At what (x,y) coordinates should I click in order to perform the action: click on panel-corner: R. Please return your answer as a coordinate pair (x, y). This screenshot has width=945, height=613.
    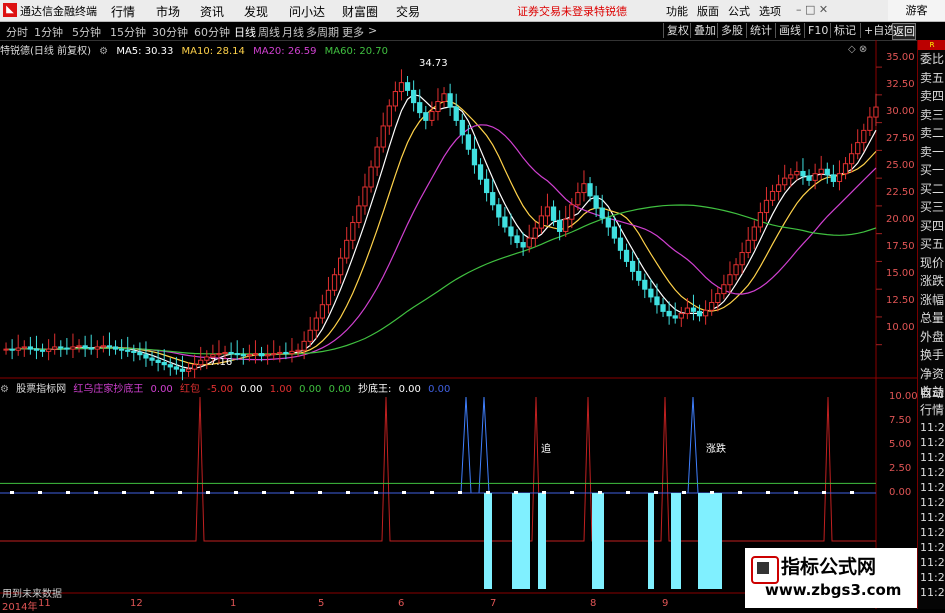
    Looking at the image, I should click on (931, 45).